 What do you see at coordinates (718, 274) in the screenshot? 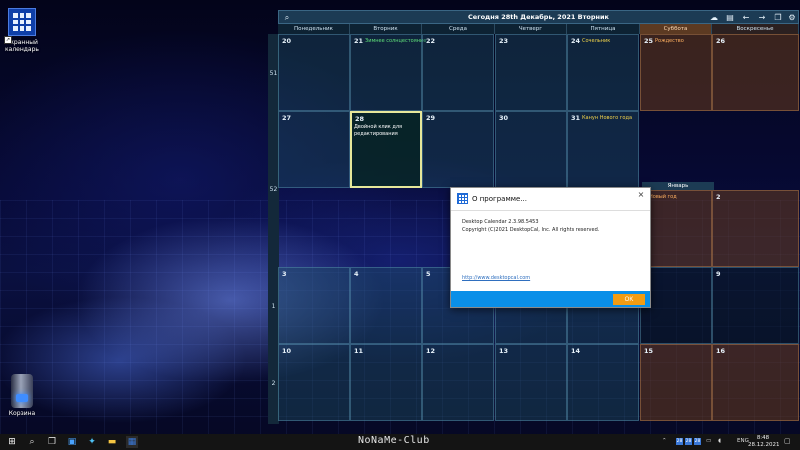
I see `day-number: 9` at bounding box center [718, 274].